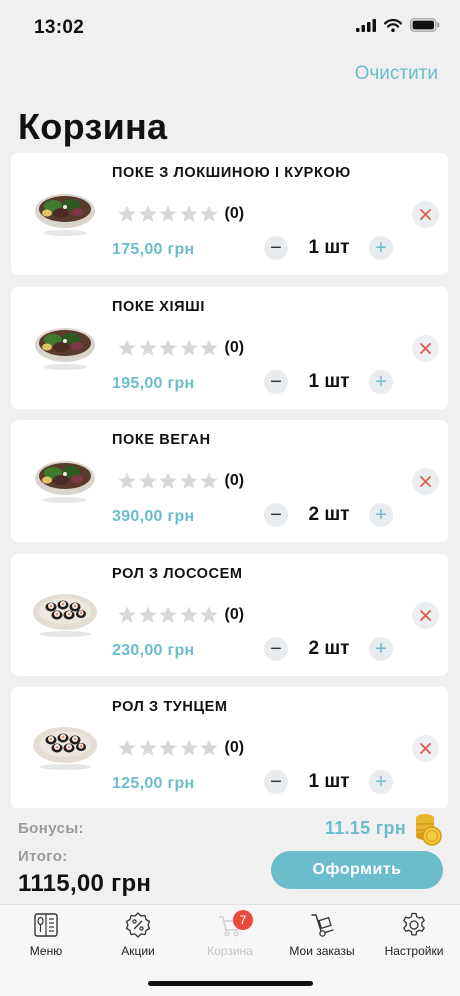 The height and width of the screenshot is (996, 460). What do you see at coordinates (322, 925) in the screenshot?
I see `hand-truck-icon` at bounding box center [322, 925].